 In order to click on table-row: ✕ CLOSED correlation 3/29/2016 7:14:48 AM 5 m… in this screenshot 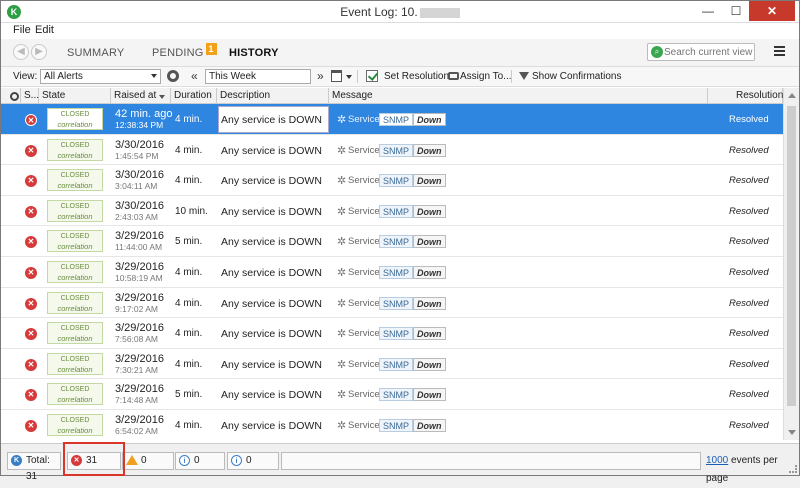, I will do `click(392, 394)`.